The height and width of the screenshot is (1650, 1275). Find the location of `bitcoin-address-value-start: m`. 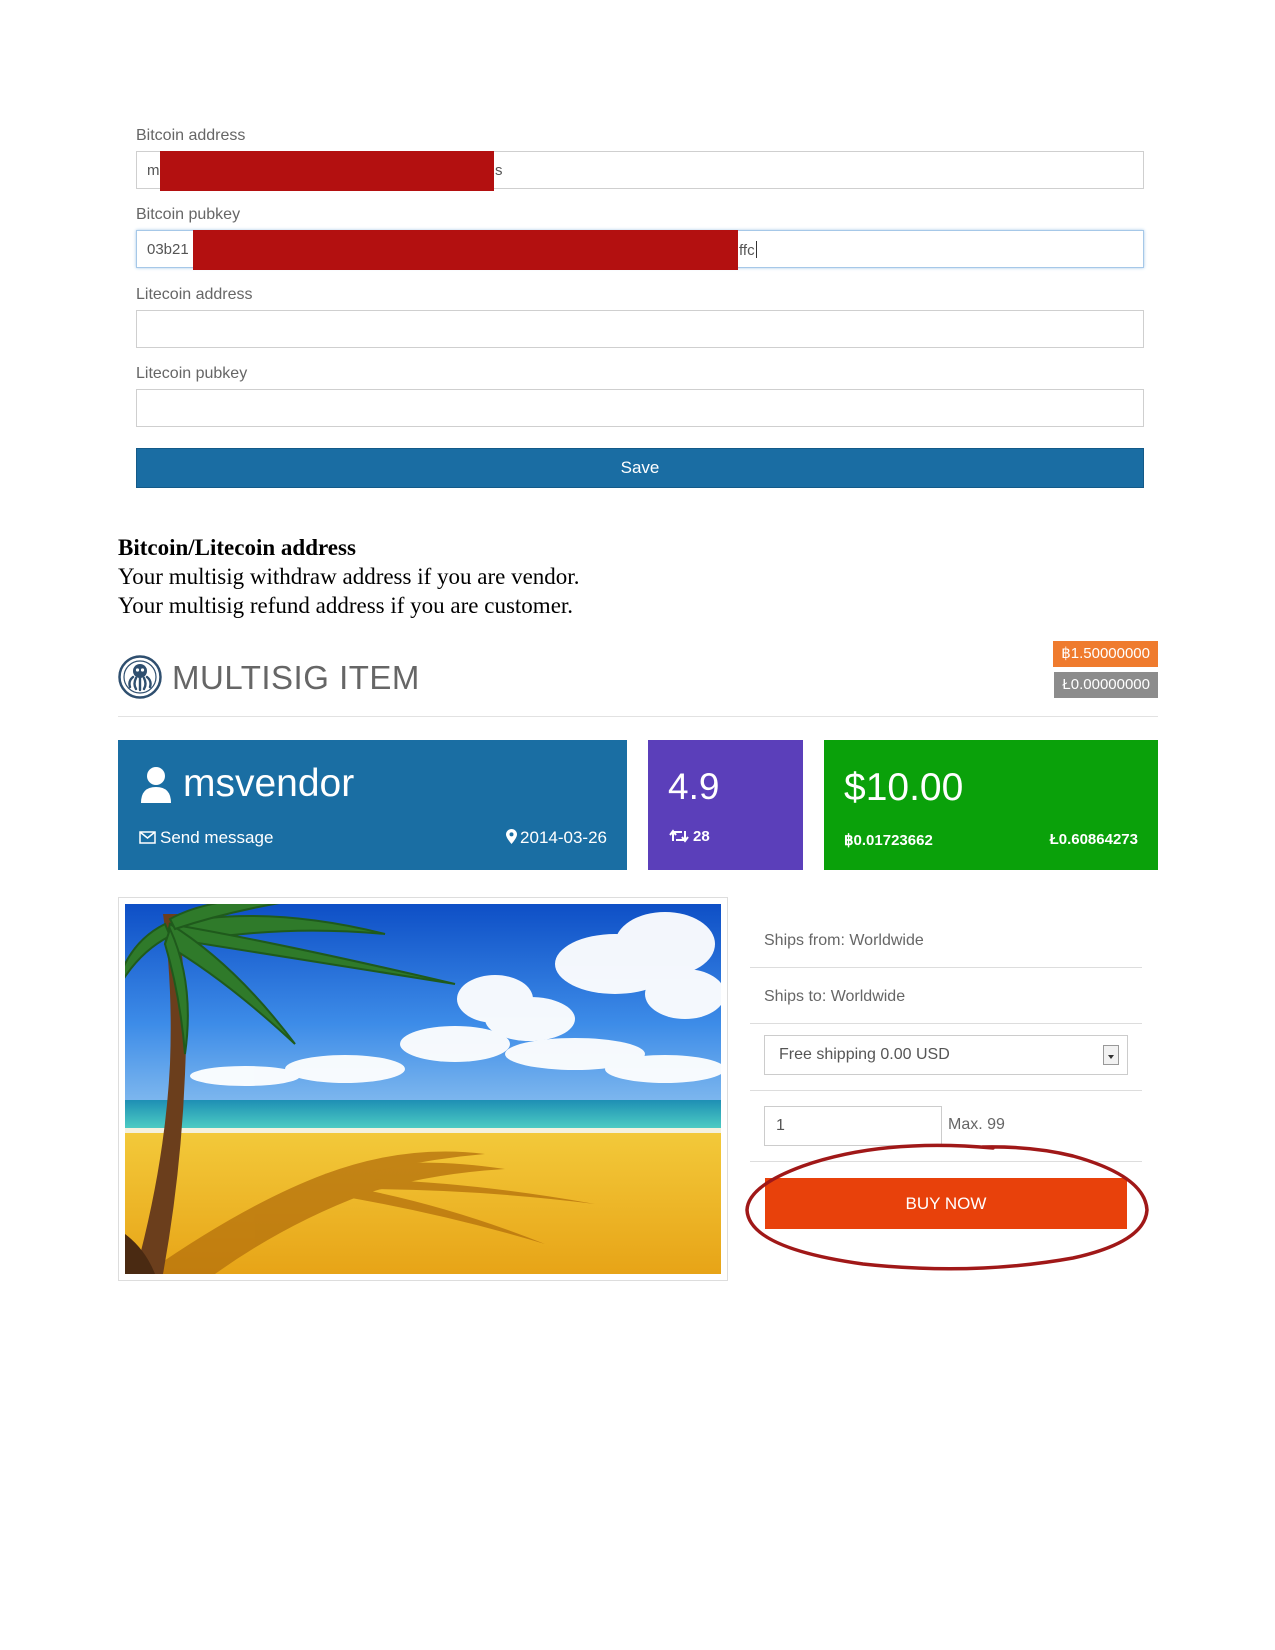

bitcoin-address-value-start: m is located at coordinates (153, 170).